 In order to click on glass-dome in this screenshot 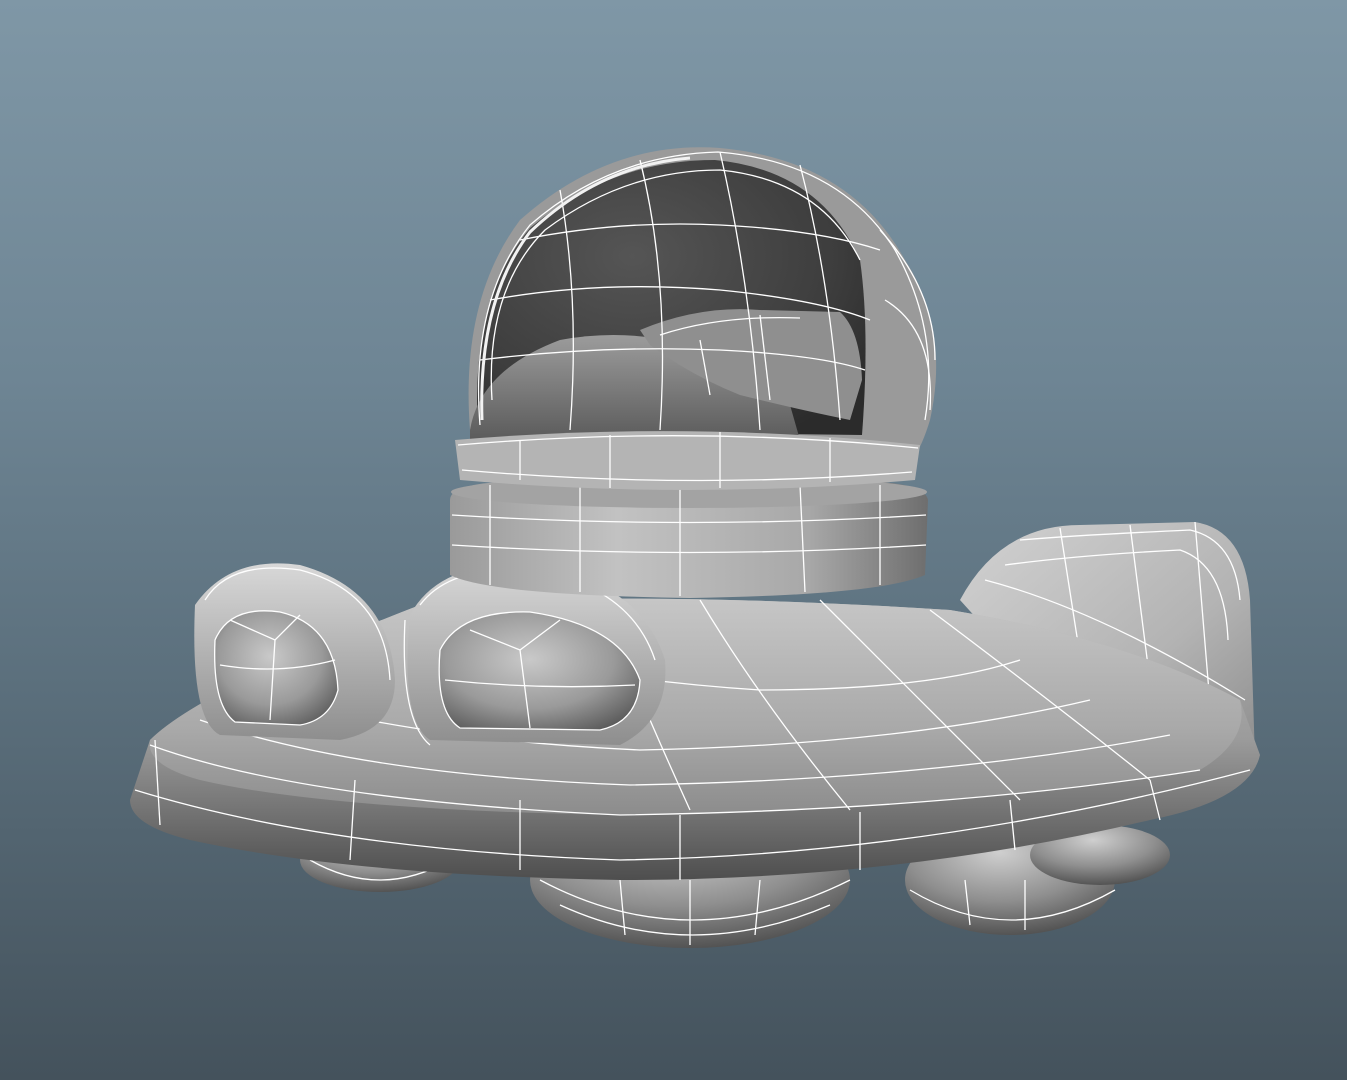, I will do `click(696, 318)`.